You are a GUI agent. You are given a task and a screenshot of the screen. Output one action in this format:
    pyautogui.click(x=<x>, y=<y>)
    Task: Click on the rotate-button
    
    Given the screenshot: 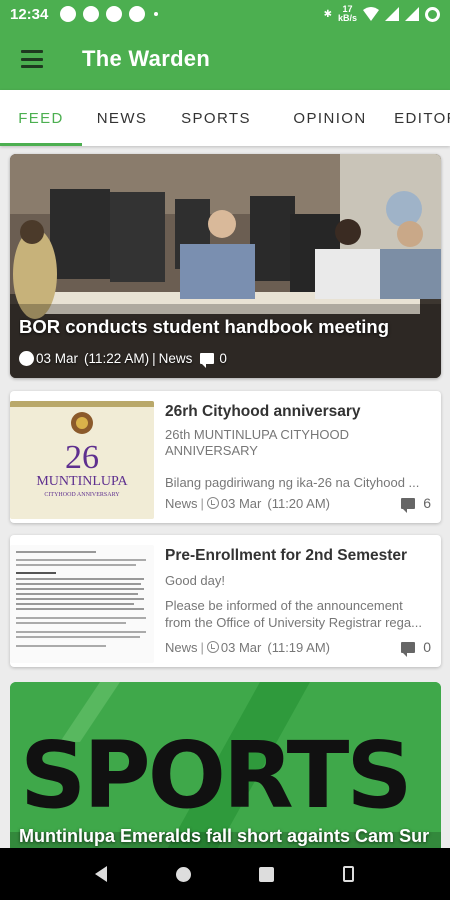 What is the action you would take?
    pyautogui.click(x=349, y=874)
    